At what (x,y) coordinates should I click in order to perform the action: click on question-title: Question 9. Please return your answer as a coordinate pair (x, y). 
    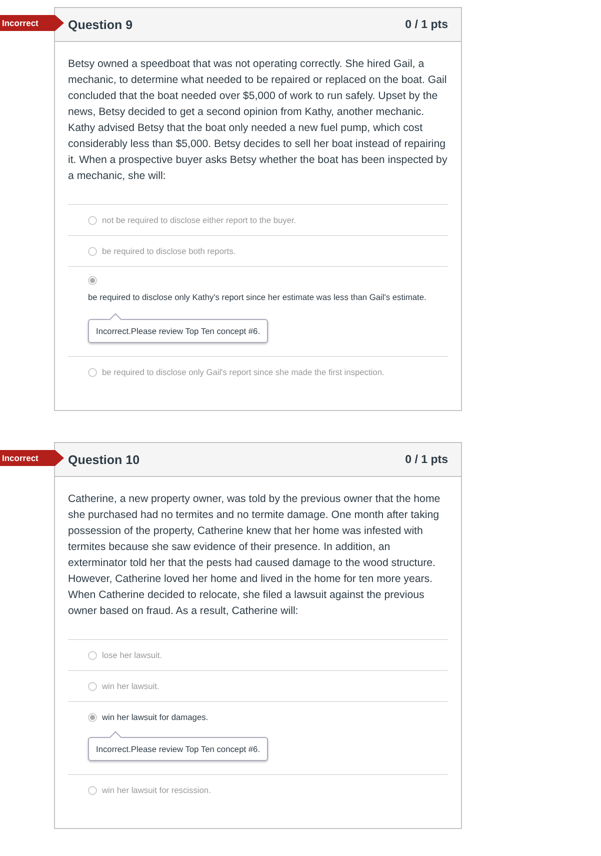
    Looking at the image, I should click on (100, 25).